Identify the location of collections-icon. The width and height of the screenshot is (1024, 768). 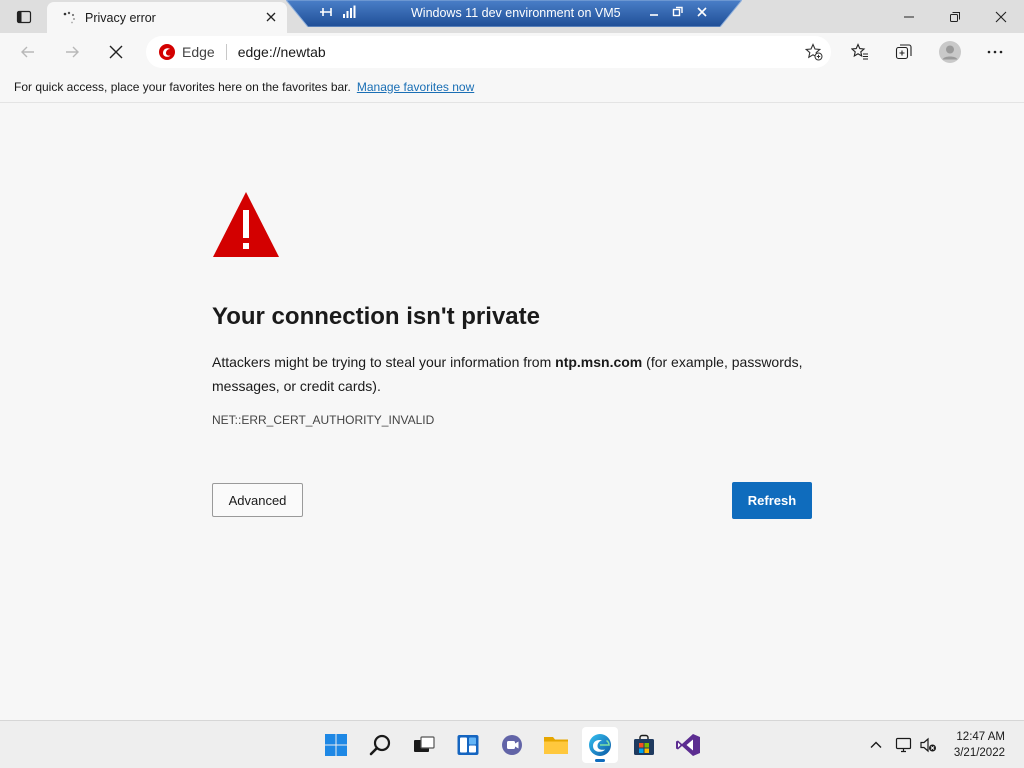
(903, 52).